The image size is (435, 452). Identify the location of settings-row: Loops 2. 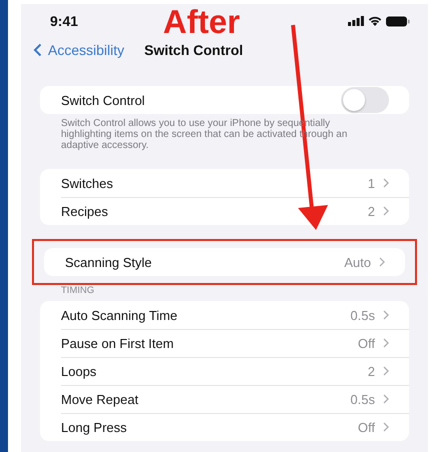
(224, 371).